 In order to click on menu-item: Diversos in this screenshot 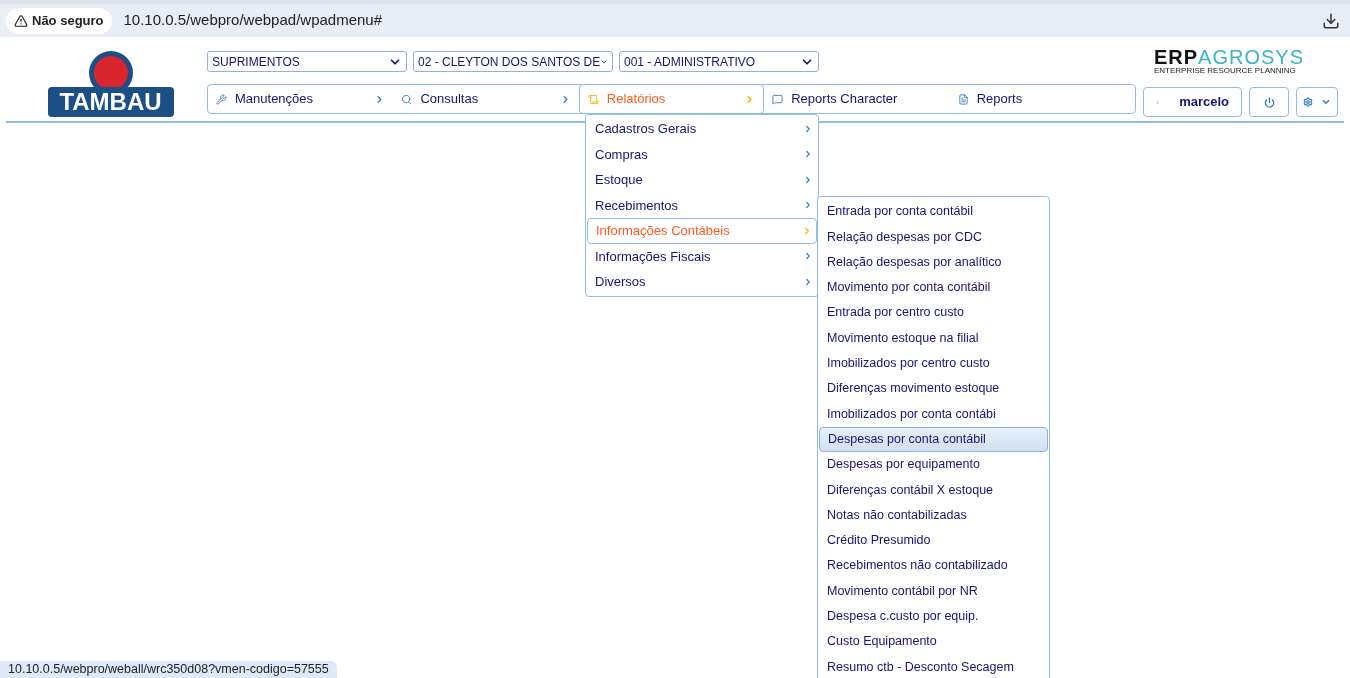, I will do `click(702, 282)`.